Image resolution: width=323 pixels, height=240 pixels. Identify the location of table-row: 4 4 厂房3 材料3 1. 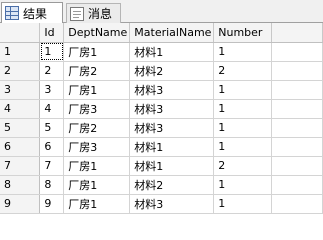
(161, 109).